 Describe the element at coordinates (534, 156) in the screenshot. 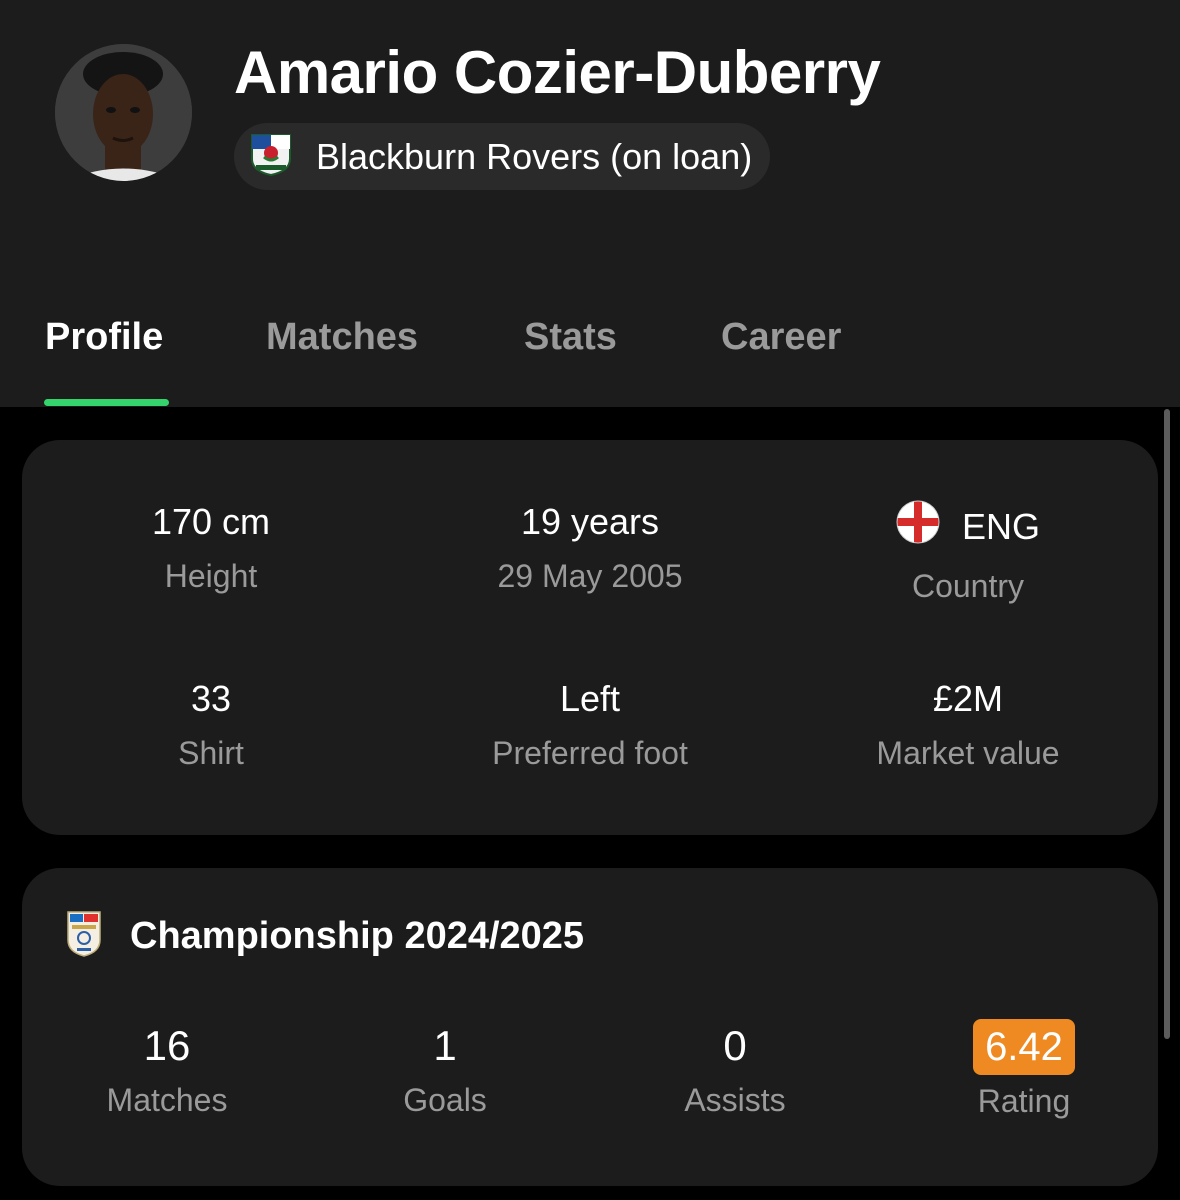

I see `club-name: Blackburn Rovers (on loan)` at that location.